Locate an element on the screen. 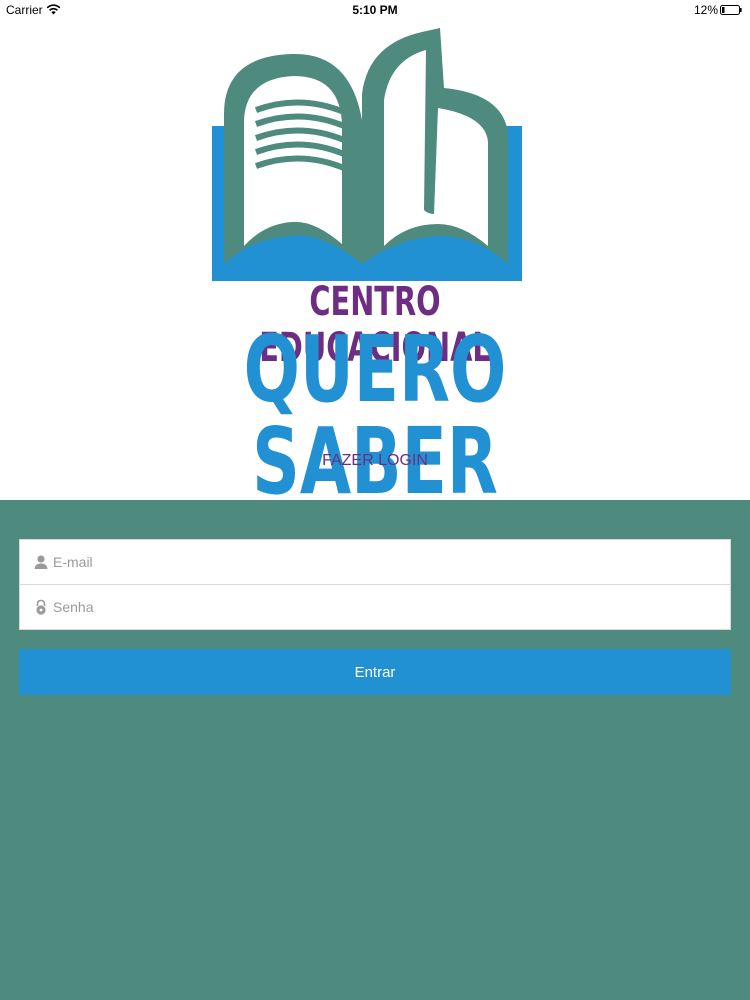 The image size is (750, 1000). password-field is located at coordinates (375, 607).